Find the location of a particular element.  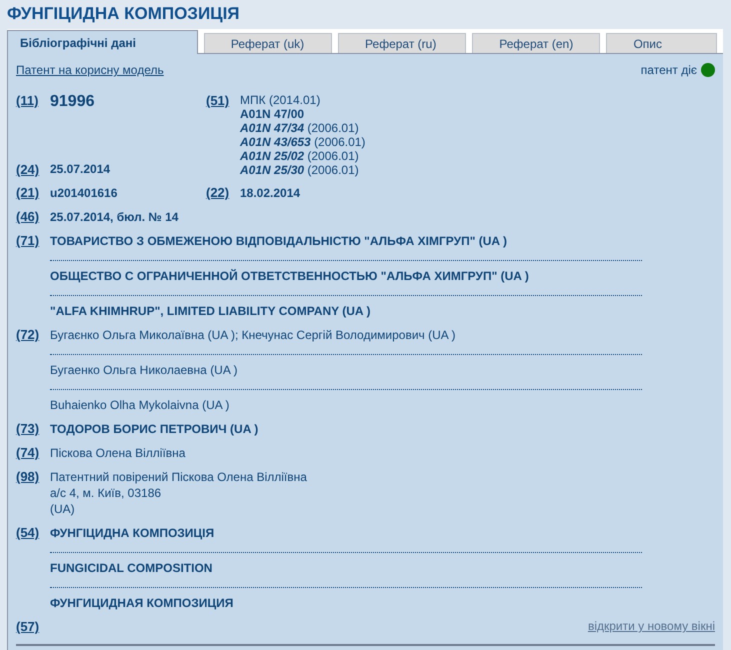

field-code-link: (54) is located at coordinates (28, 532).